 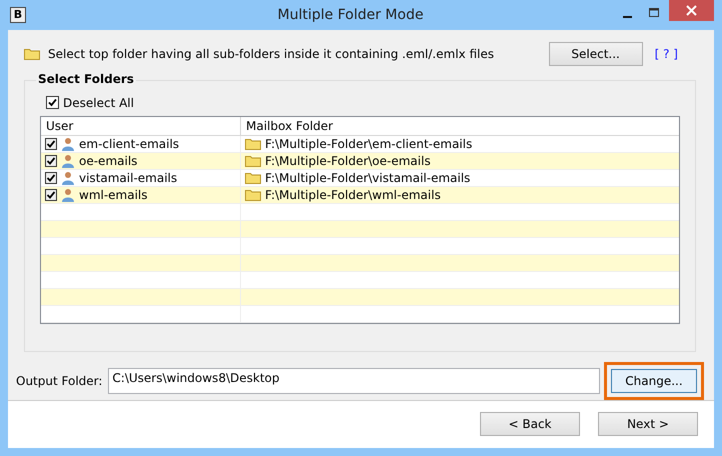 I want to click on help-link: [ ? ], so click(x=666, y=53).